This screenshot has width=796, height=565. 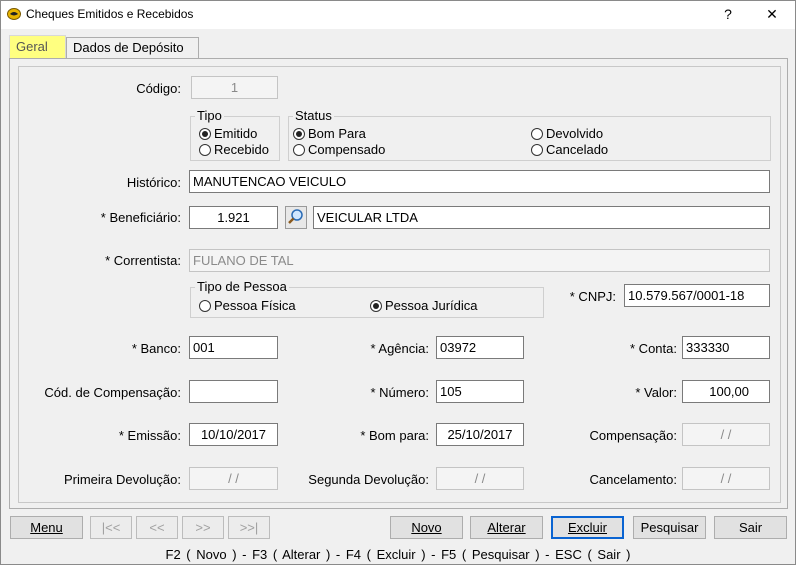 I want to click on excluir-button-label: Excluir, so click(x=587, y=527).